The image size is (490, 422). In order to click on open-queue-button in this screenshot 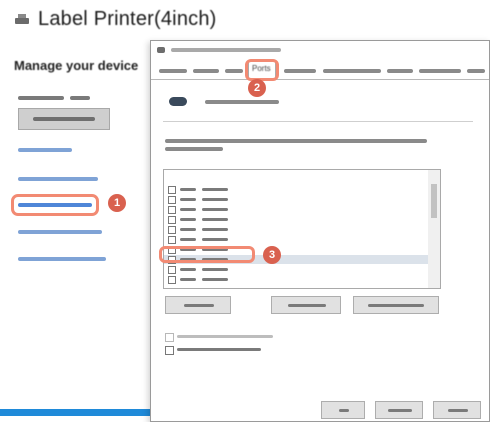, I will do `click(64, 119)`.